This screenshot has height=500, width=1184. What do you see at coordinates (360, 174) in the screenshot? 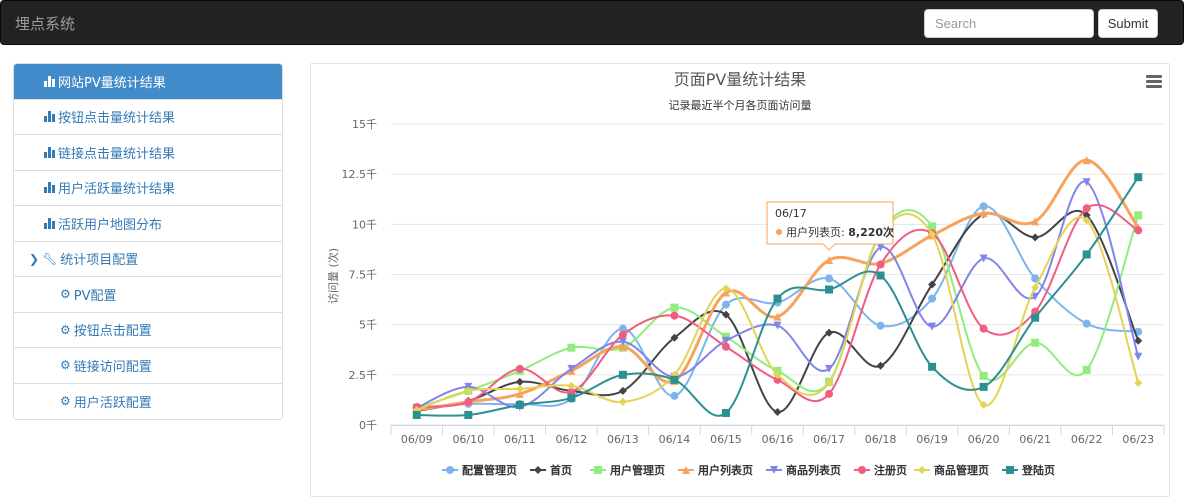
I see `y-tick-label: 12.5千` at bounding box center [360, 174].